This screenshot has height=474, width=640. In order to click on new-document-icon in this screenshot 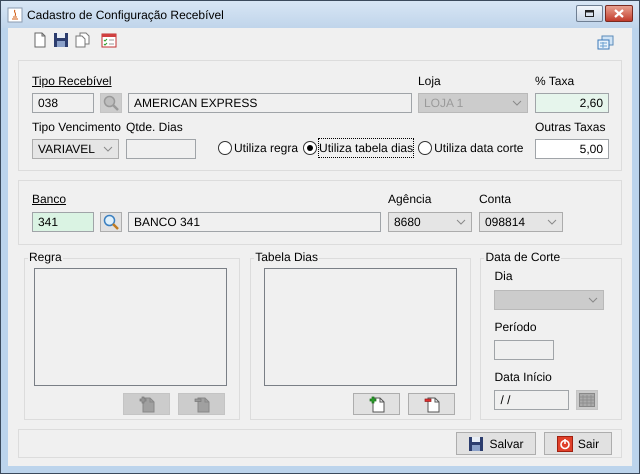, I will do `click(40, 40)`.